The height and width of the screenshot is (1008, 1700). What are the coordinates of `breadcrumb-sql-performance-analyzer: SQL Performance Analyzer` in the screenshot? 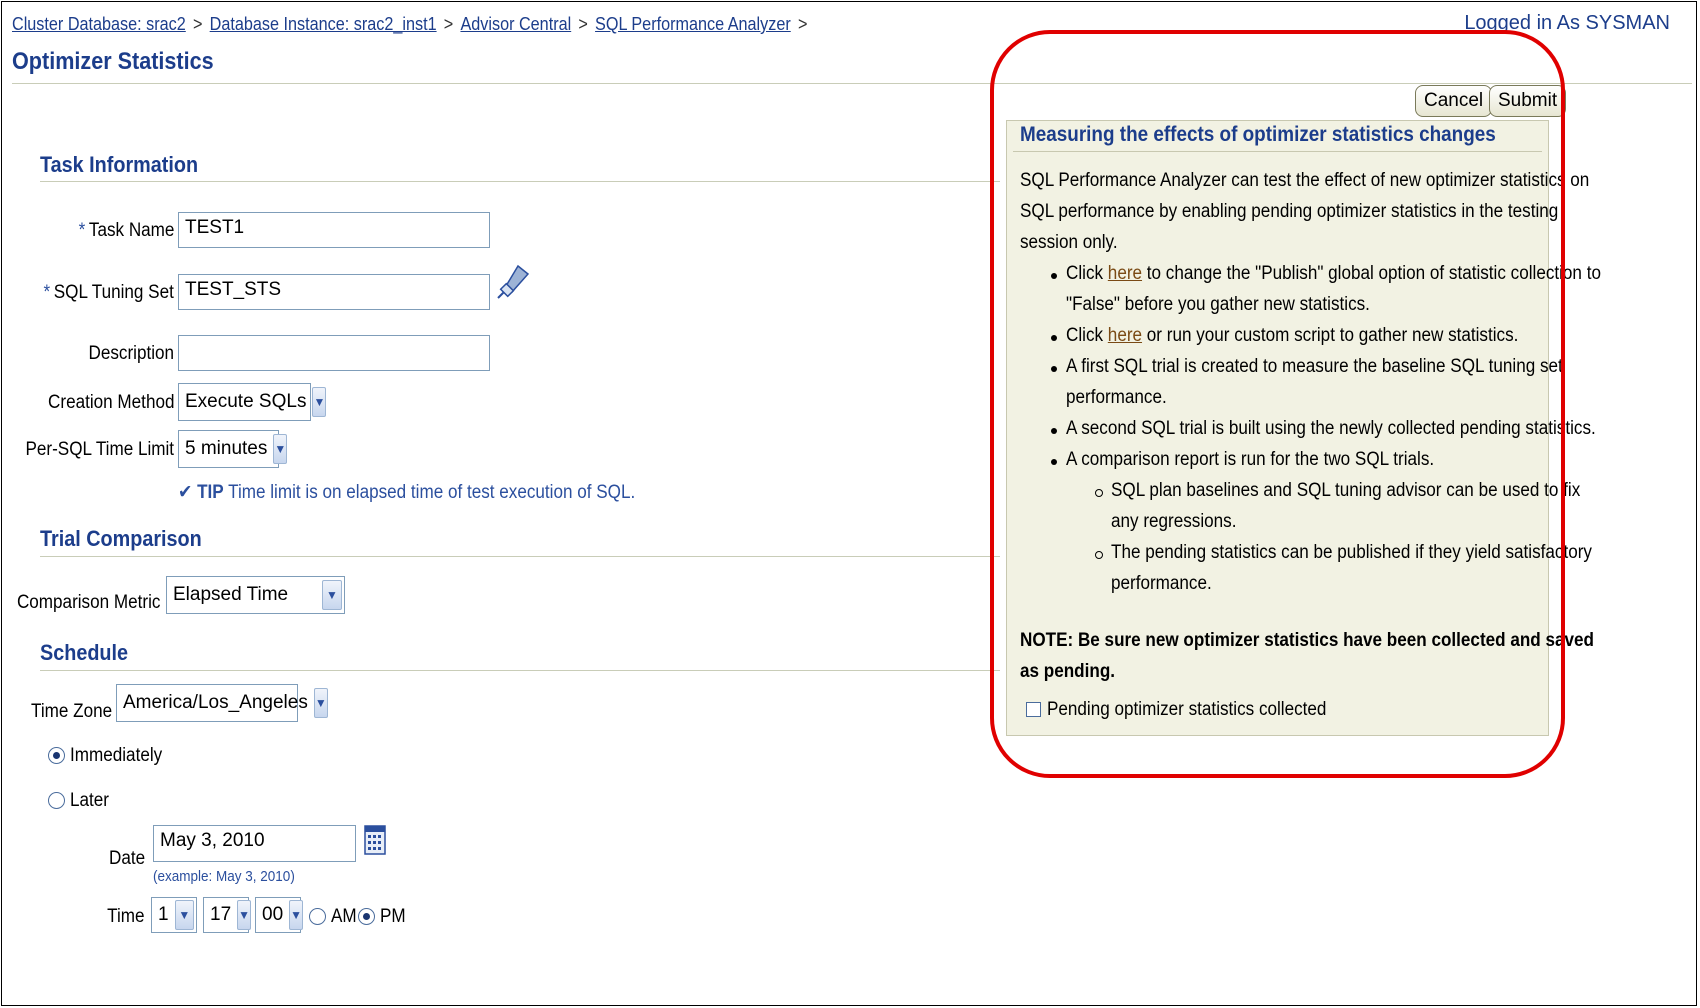 It's located at (693, 24).